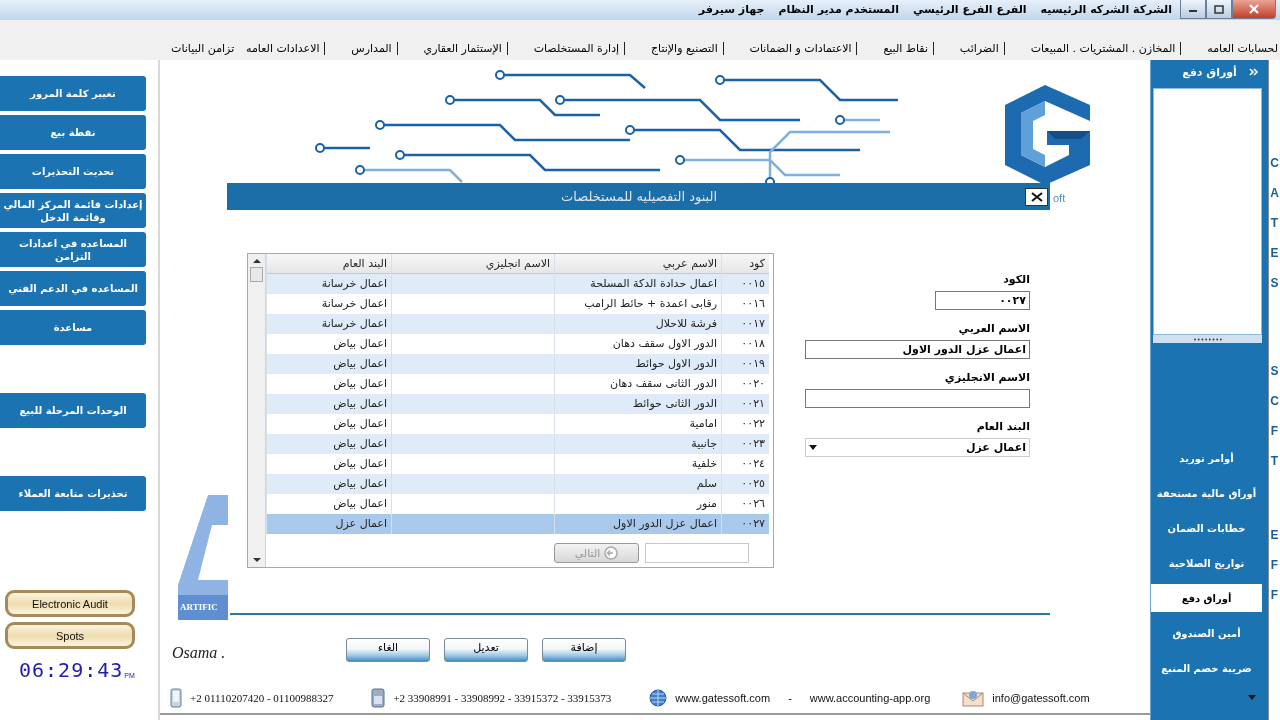 Image resolution: width=1280 pixels, height=720 pixels. I want to click on sidebar-button: المساعده في الدعم الفني, so click(73, 288).